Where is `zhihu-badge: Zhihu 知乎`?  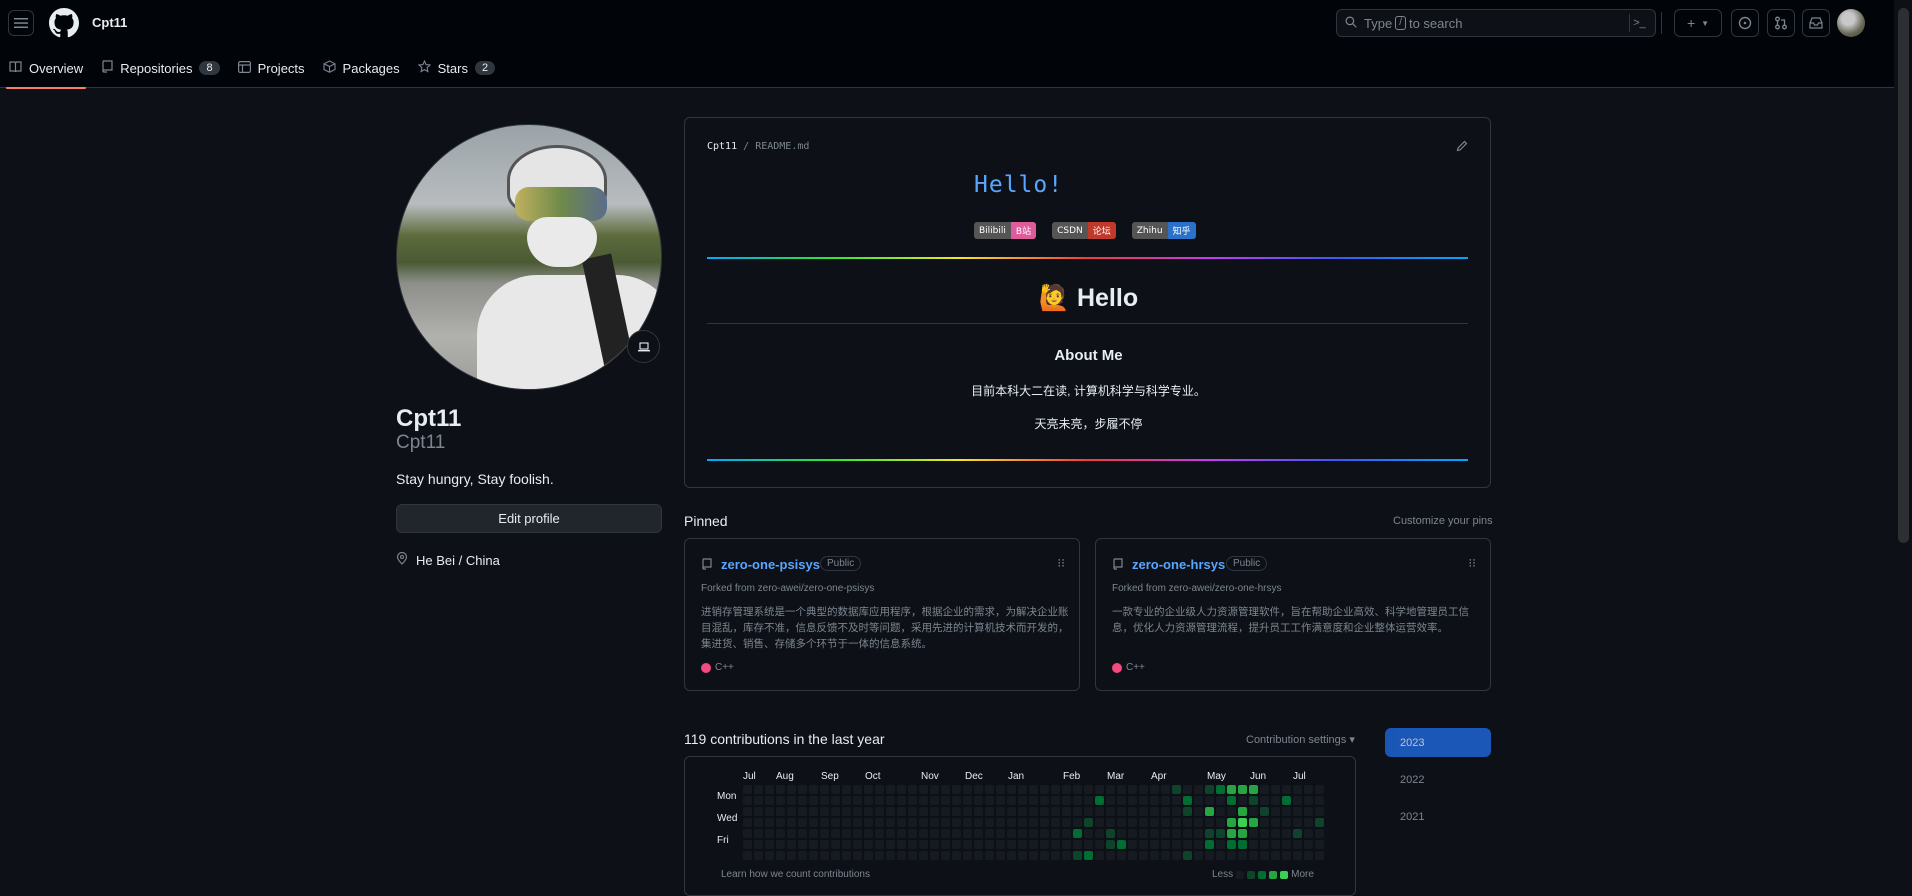
zhihu-badge: Zhihu 知乎 is located at coordinates (1163, 230).